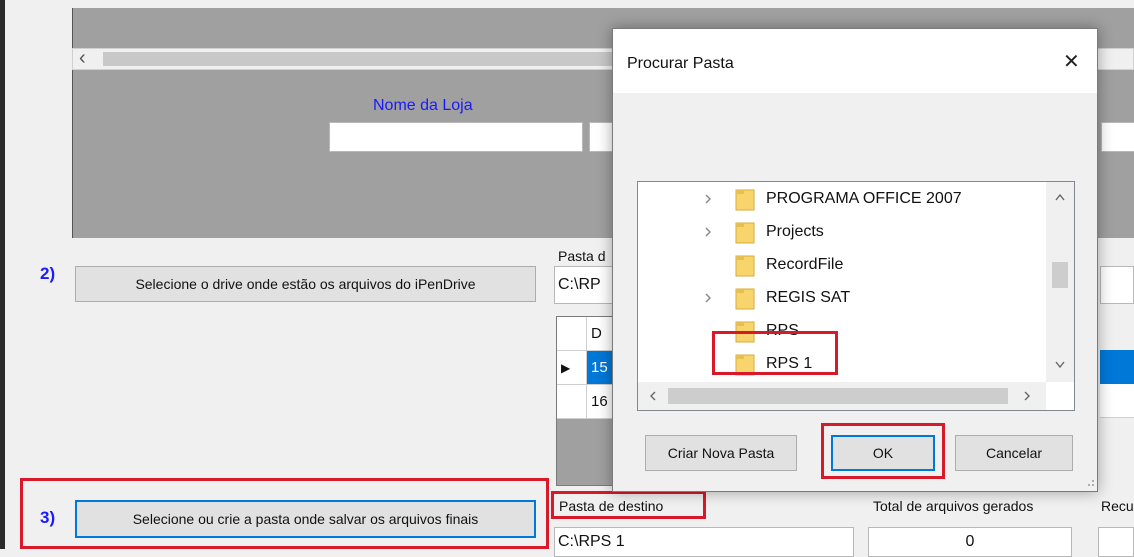  What do you see at coordinates (842, 363) in the screenshot?
I see `tree-item-selected: RPS 1` at bounding box center [842, 363].